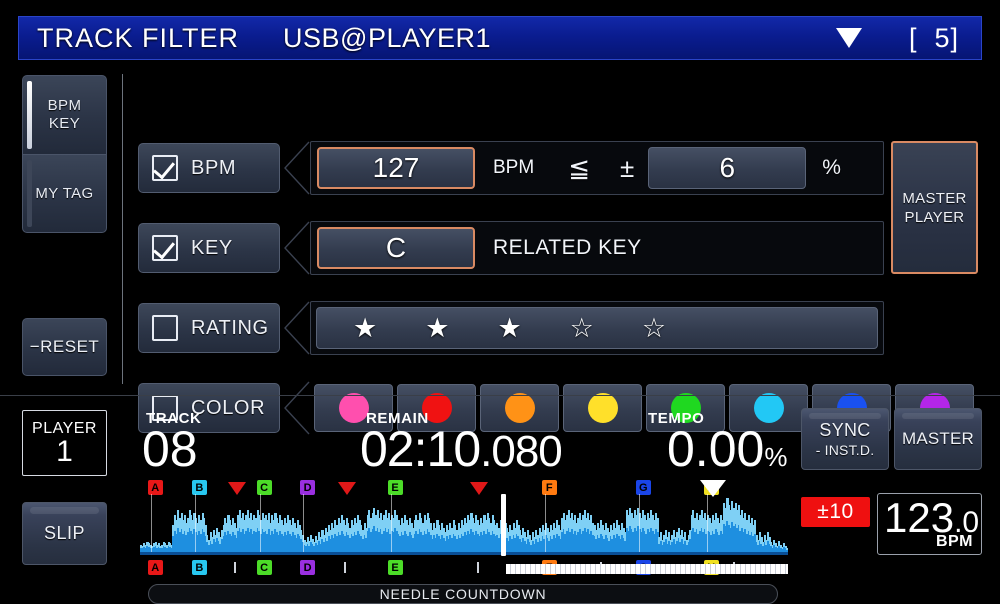 The image size is (1000, 604). What do you see at coordinates (64, 347) in the screenshot?
I see `reset-button: −RESET` at bounding box center [64, 347].